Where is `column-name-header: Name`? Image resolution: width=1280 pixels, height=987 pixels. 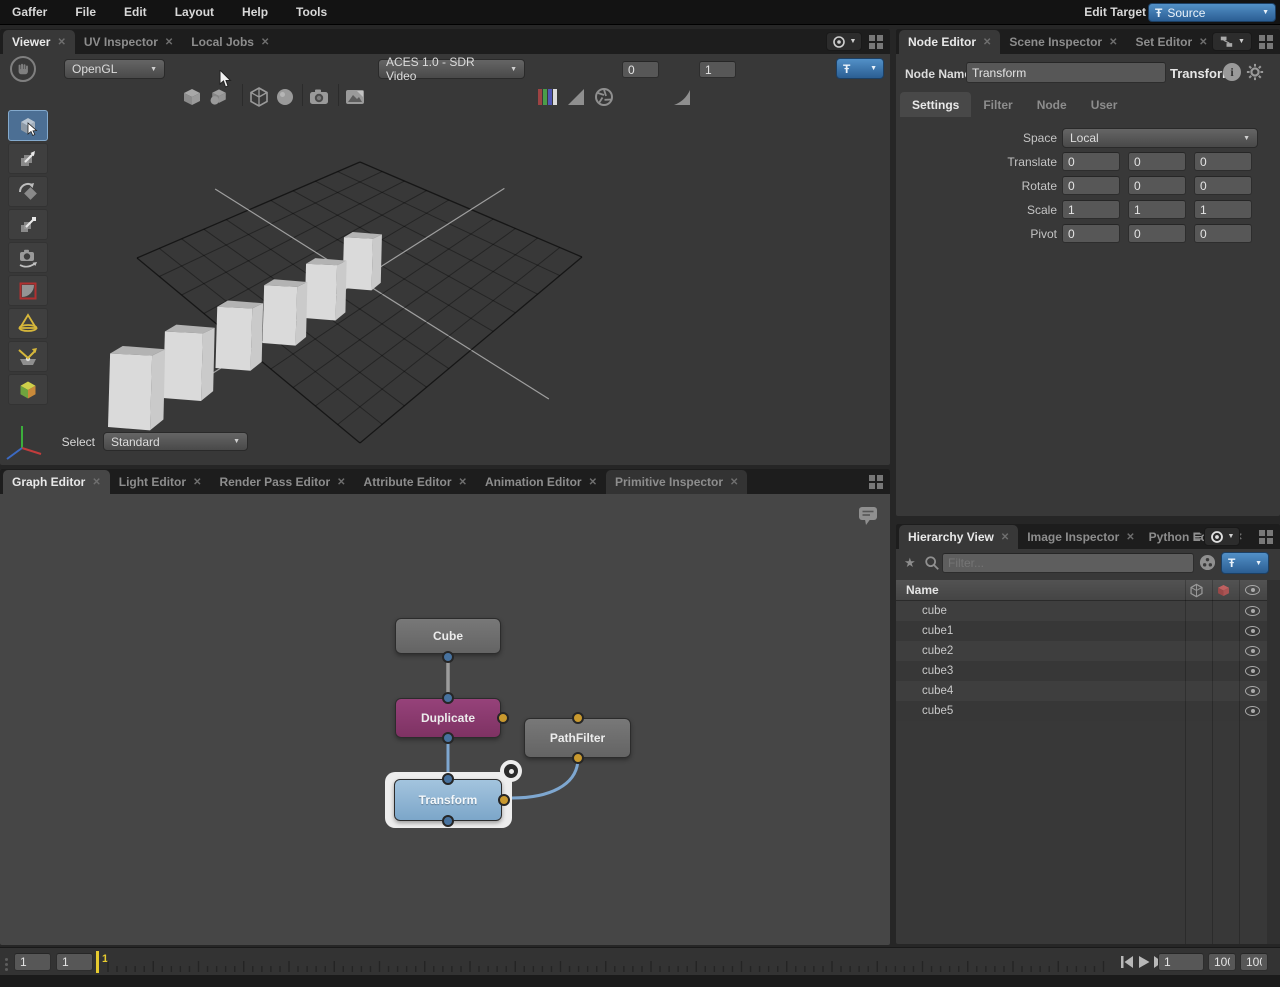
column-name-header: Name is located at coordinates (922, 590).